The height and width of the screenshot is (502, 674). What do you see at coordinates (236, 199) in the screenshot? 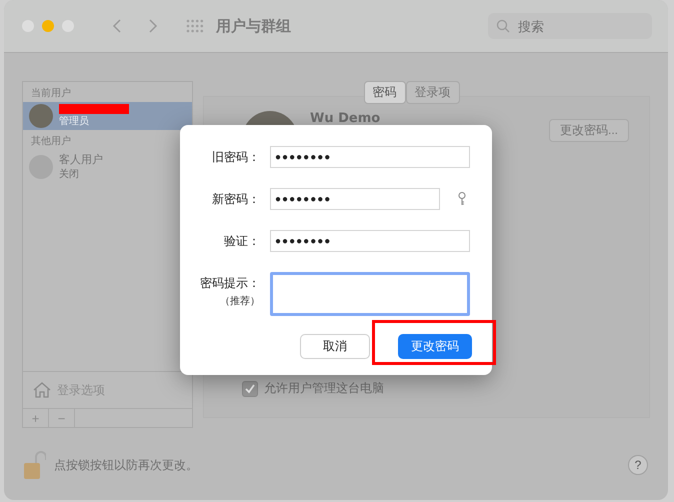
I see `field-label: 新密码：` at bounding box center [236, 199].